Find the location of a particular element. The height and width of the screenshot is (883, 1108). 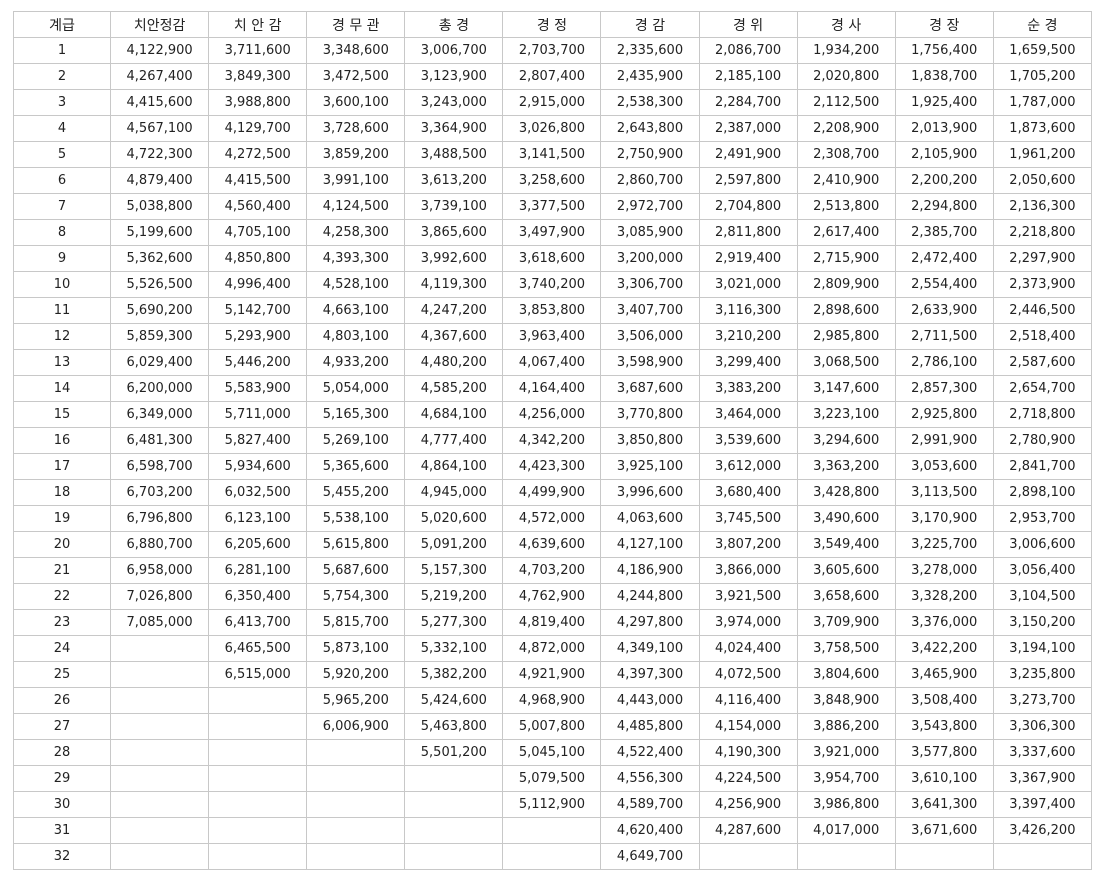

salary-cell: 3,641,300 is located at coordinates (944, 804).